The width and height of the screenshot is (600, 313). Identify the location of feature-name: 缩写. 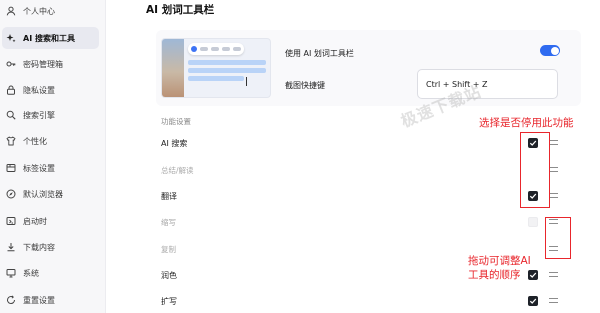
(168, 222).